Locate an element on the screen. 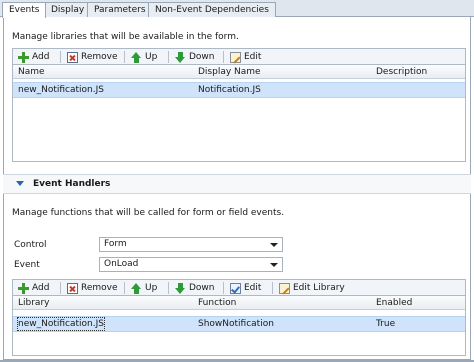 This screenshot has width=474, height=362. libraries-up-button: Up is located at coordinates (144, 57).